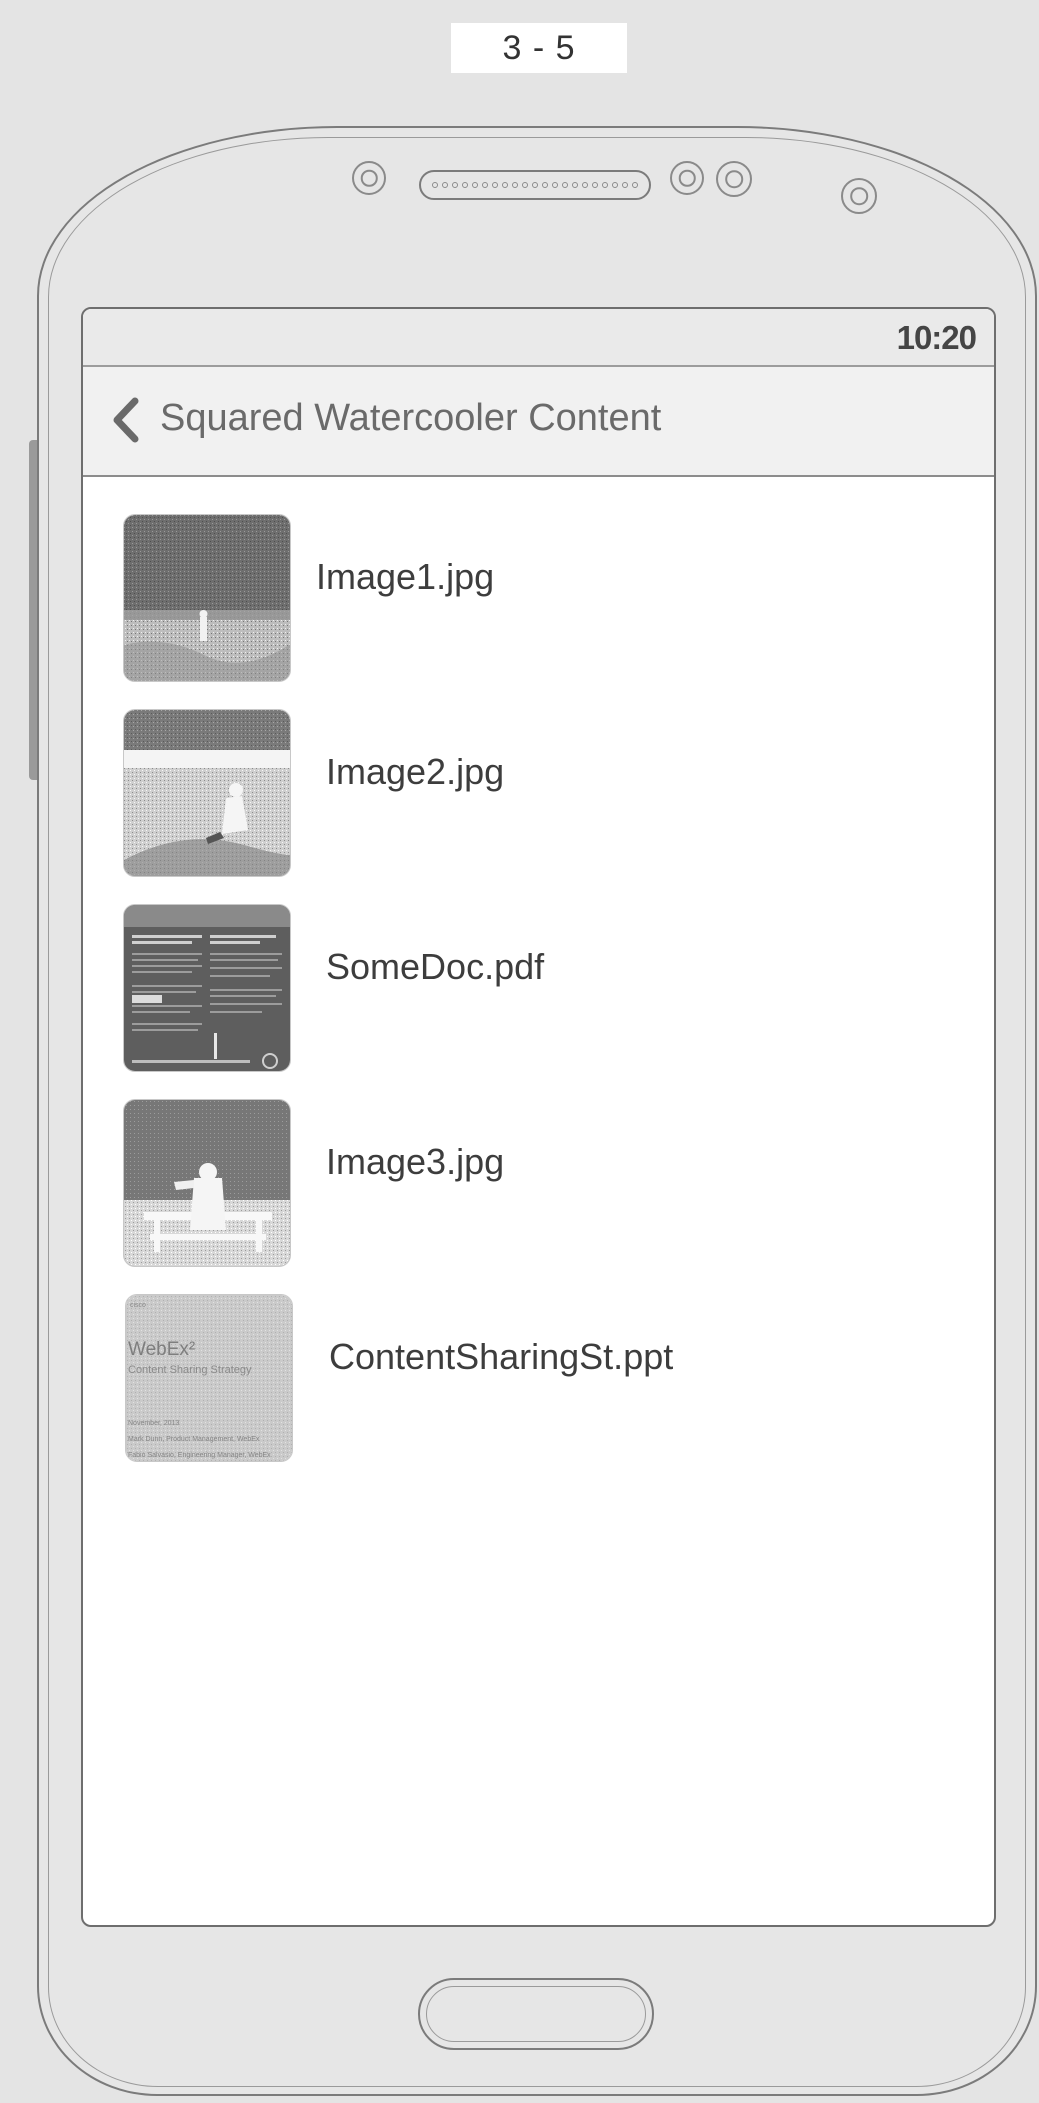  Describe the element at coordinates (207, 988) in the screenshot. I see `pdf-document-thumbnail` at that location.